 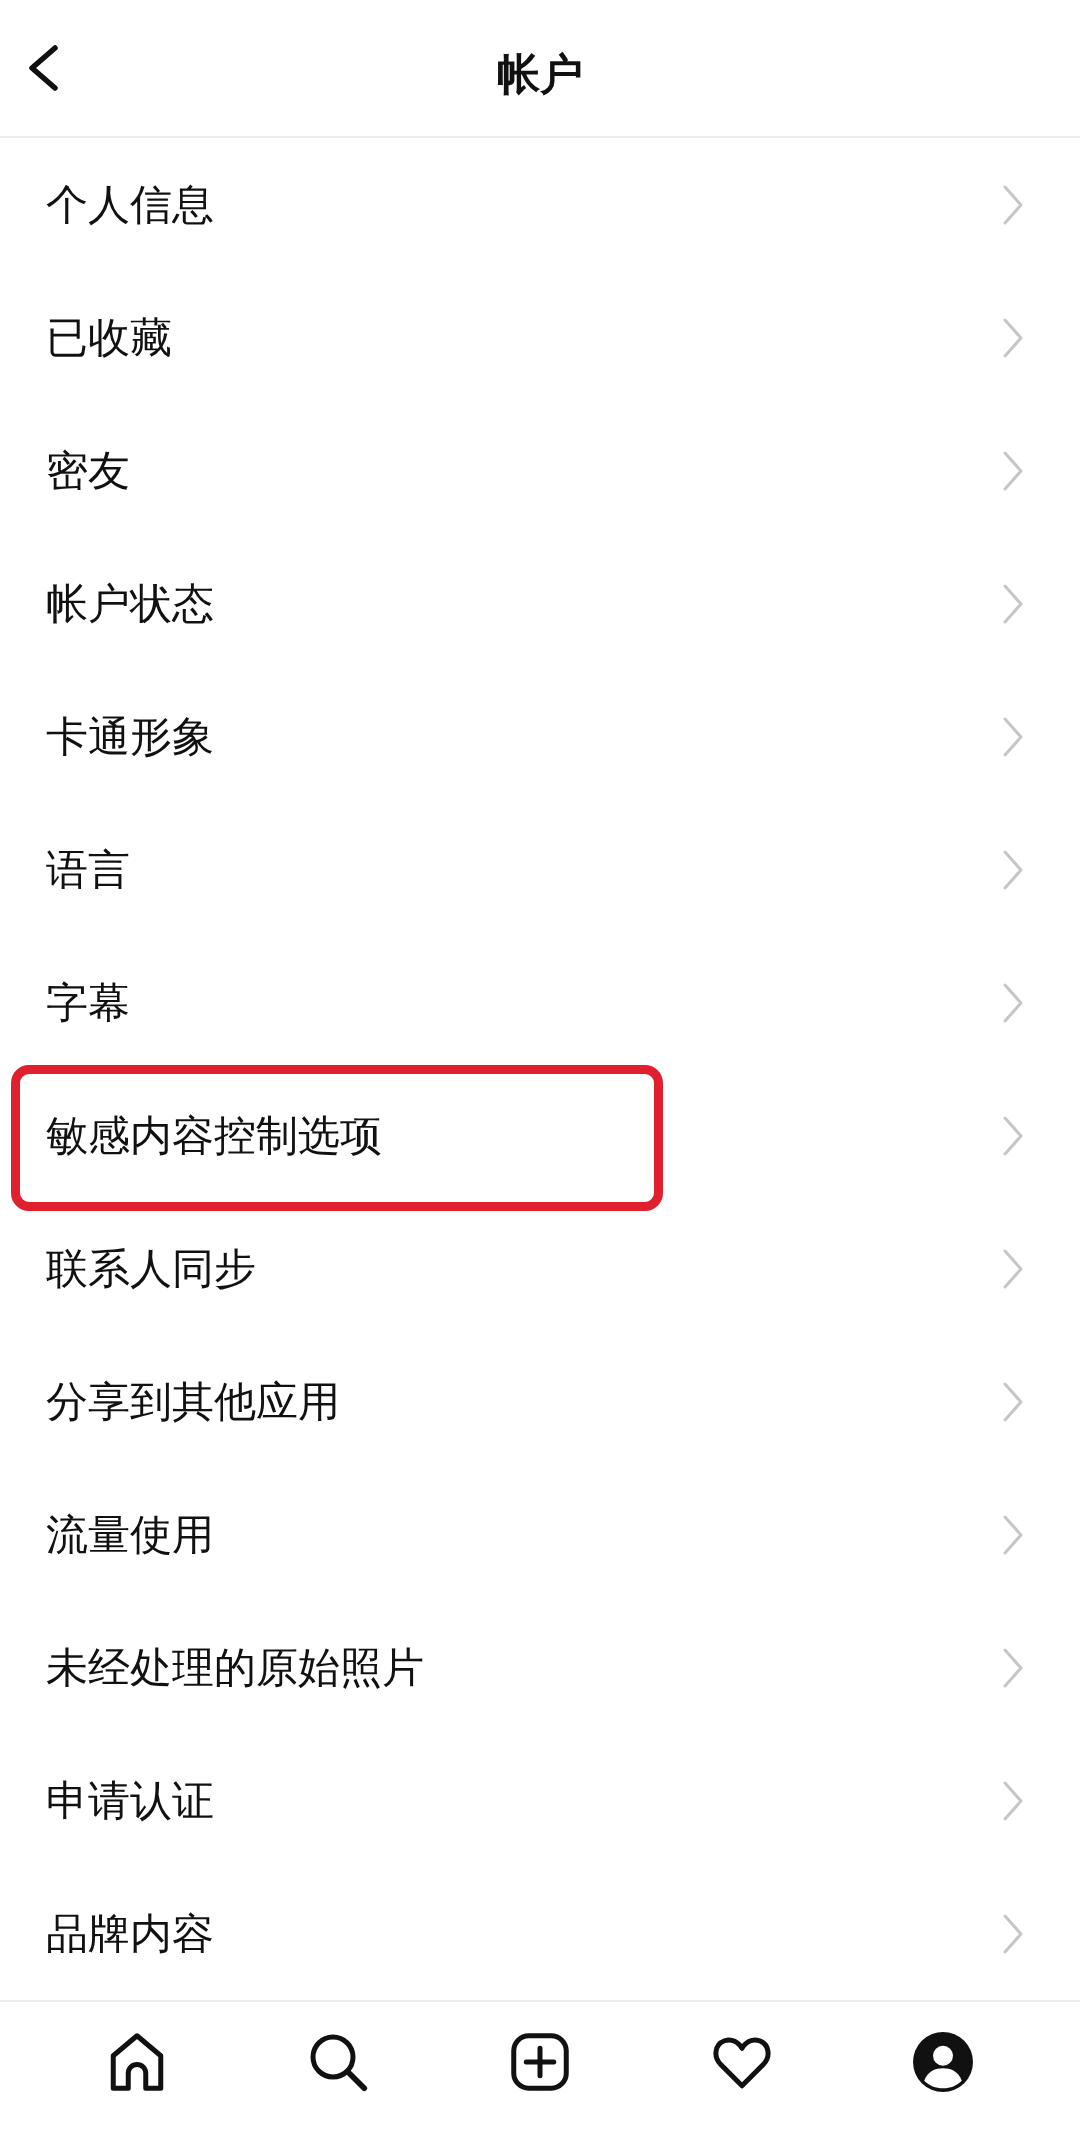 What do you see at coordinates (540, 603) in the screenshot?
I see `settings-item: 帐户状态` at bounding box center [540, 603].